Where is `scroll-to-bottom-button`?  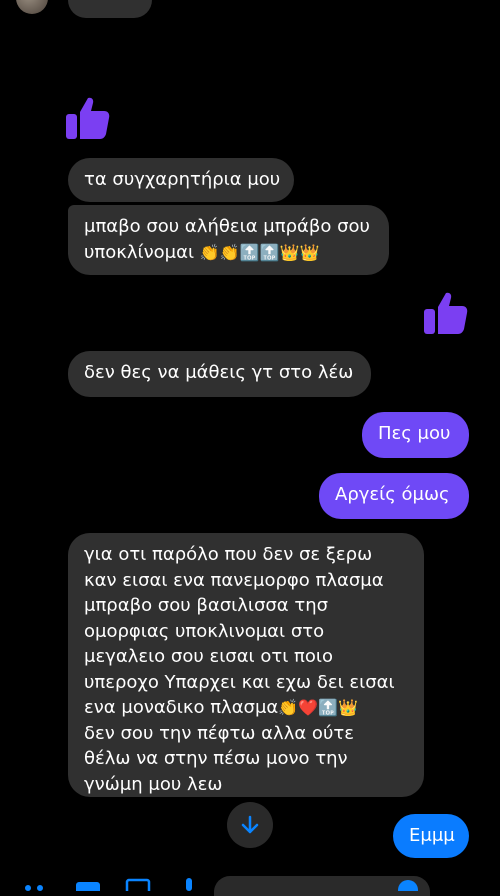 scroll-to-bottom-button is located at coordinates (250, 825).